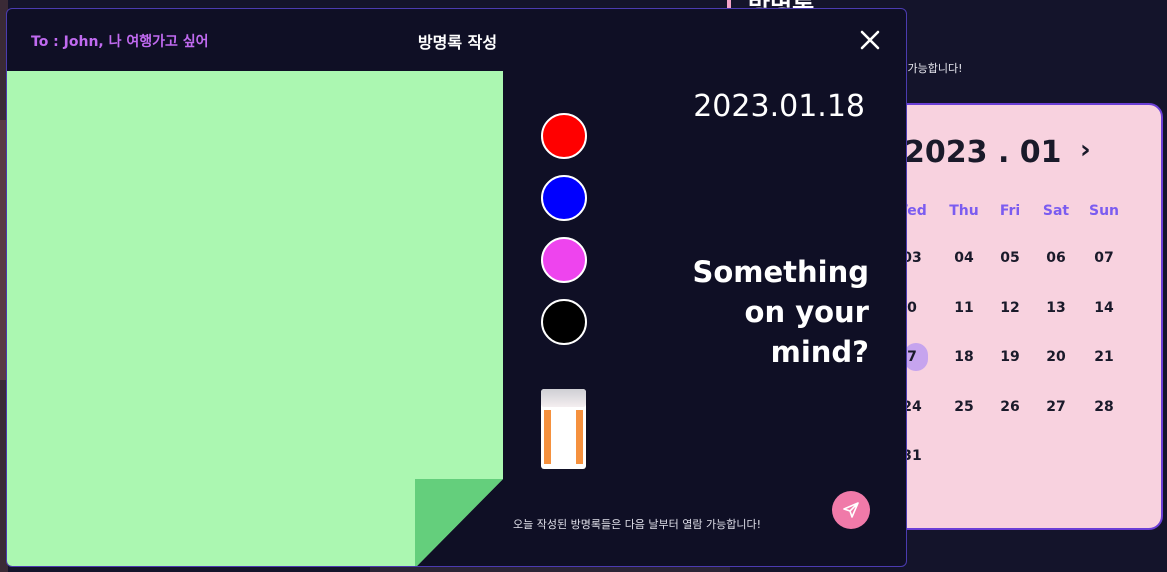  What do you see at coordinates (1056, 308) in the screenshot?
I see `calendar-day: 13` at bounding box center [1056, 308].